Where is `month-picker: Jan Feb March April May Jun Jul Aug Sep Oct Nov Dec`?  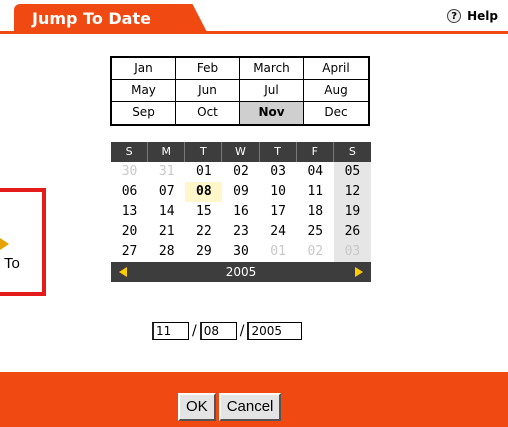
month-picker: Jan Feb March April May Jun Jul Aug Sep Oct Nov Dec is located at coordinates (240, 91).